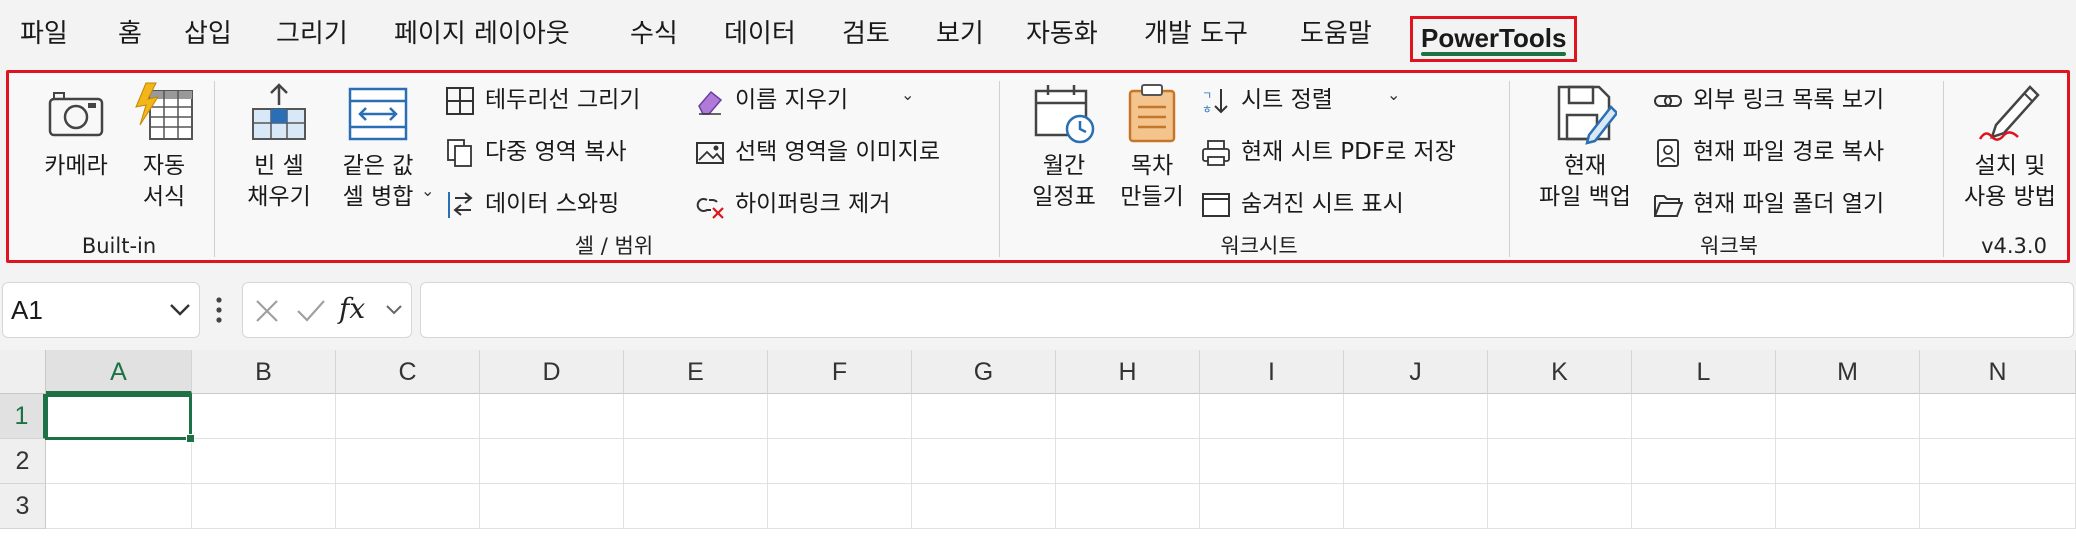 This screenshot has width=2076, height=539. I want to click on tab-draw: 그리기, so click(312, 34).